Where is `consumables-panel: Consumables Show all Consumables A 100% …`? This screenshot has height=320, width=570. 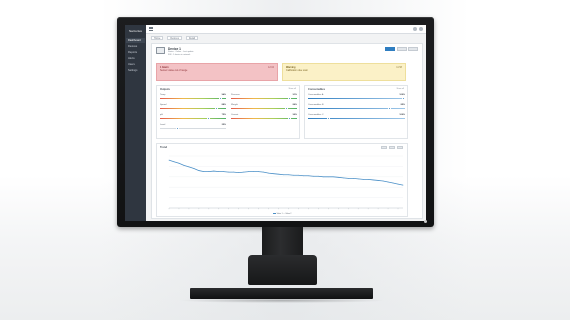 consumables-panel: Consumables Show all Consumables A 100% … is located at coordinates (356, 112).